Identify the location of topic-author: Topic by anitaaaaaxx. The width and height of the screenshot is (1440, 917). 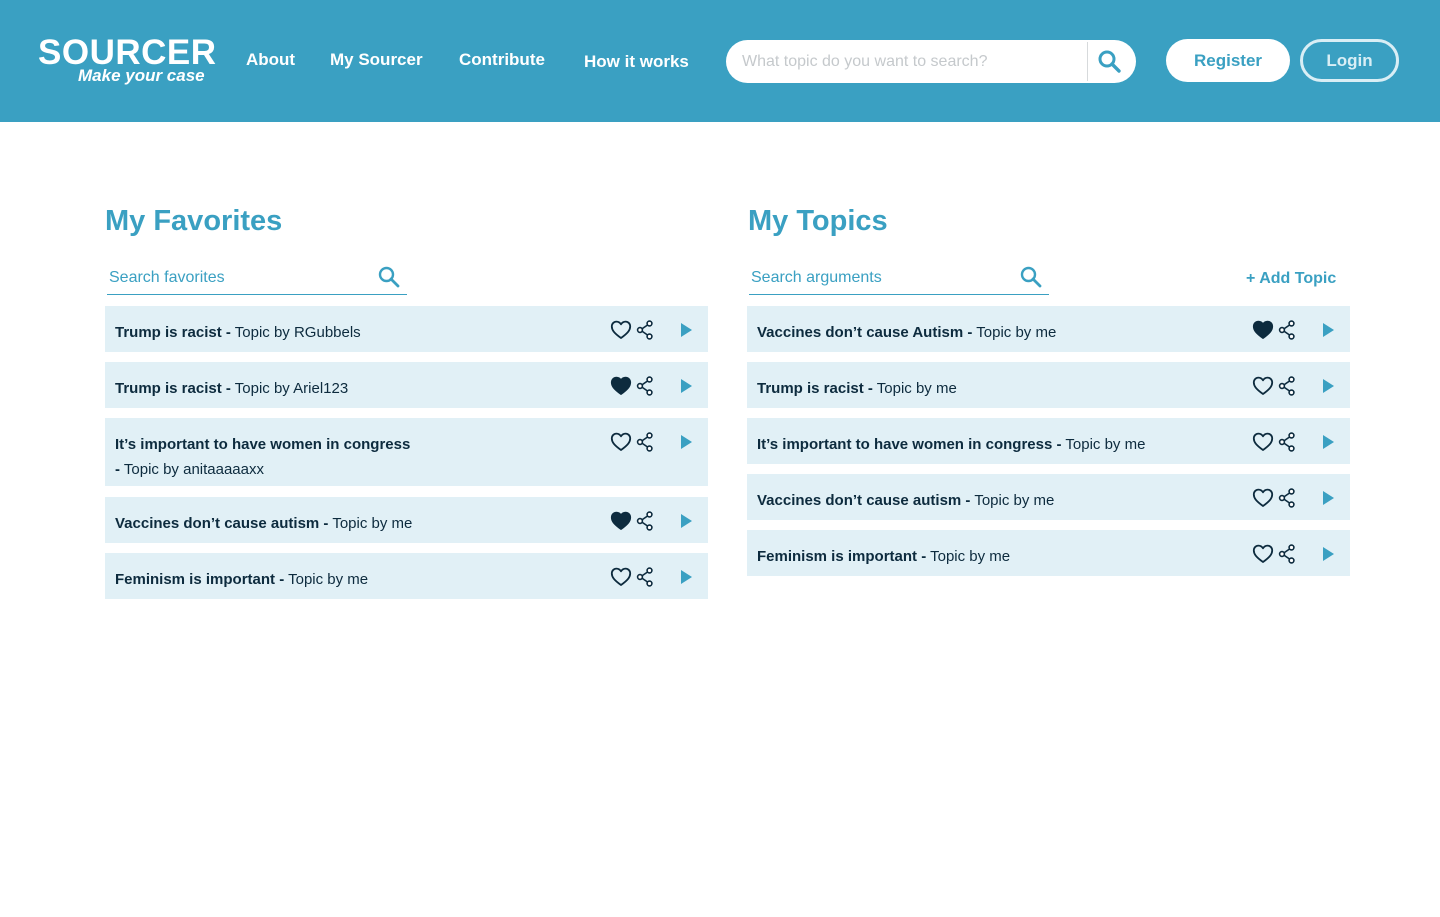
(193, 469).